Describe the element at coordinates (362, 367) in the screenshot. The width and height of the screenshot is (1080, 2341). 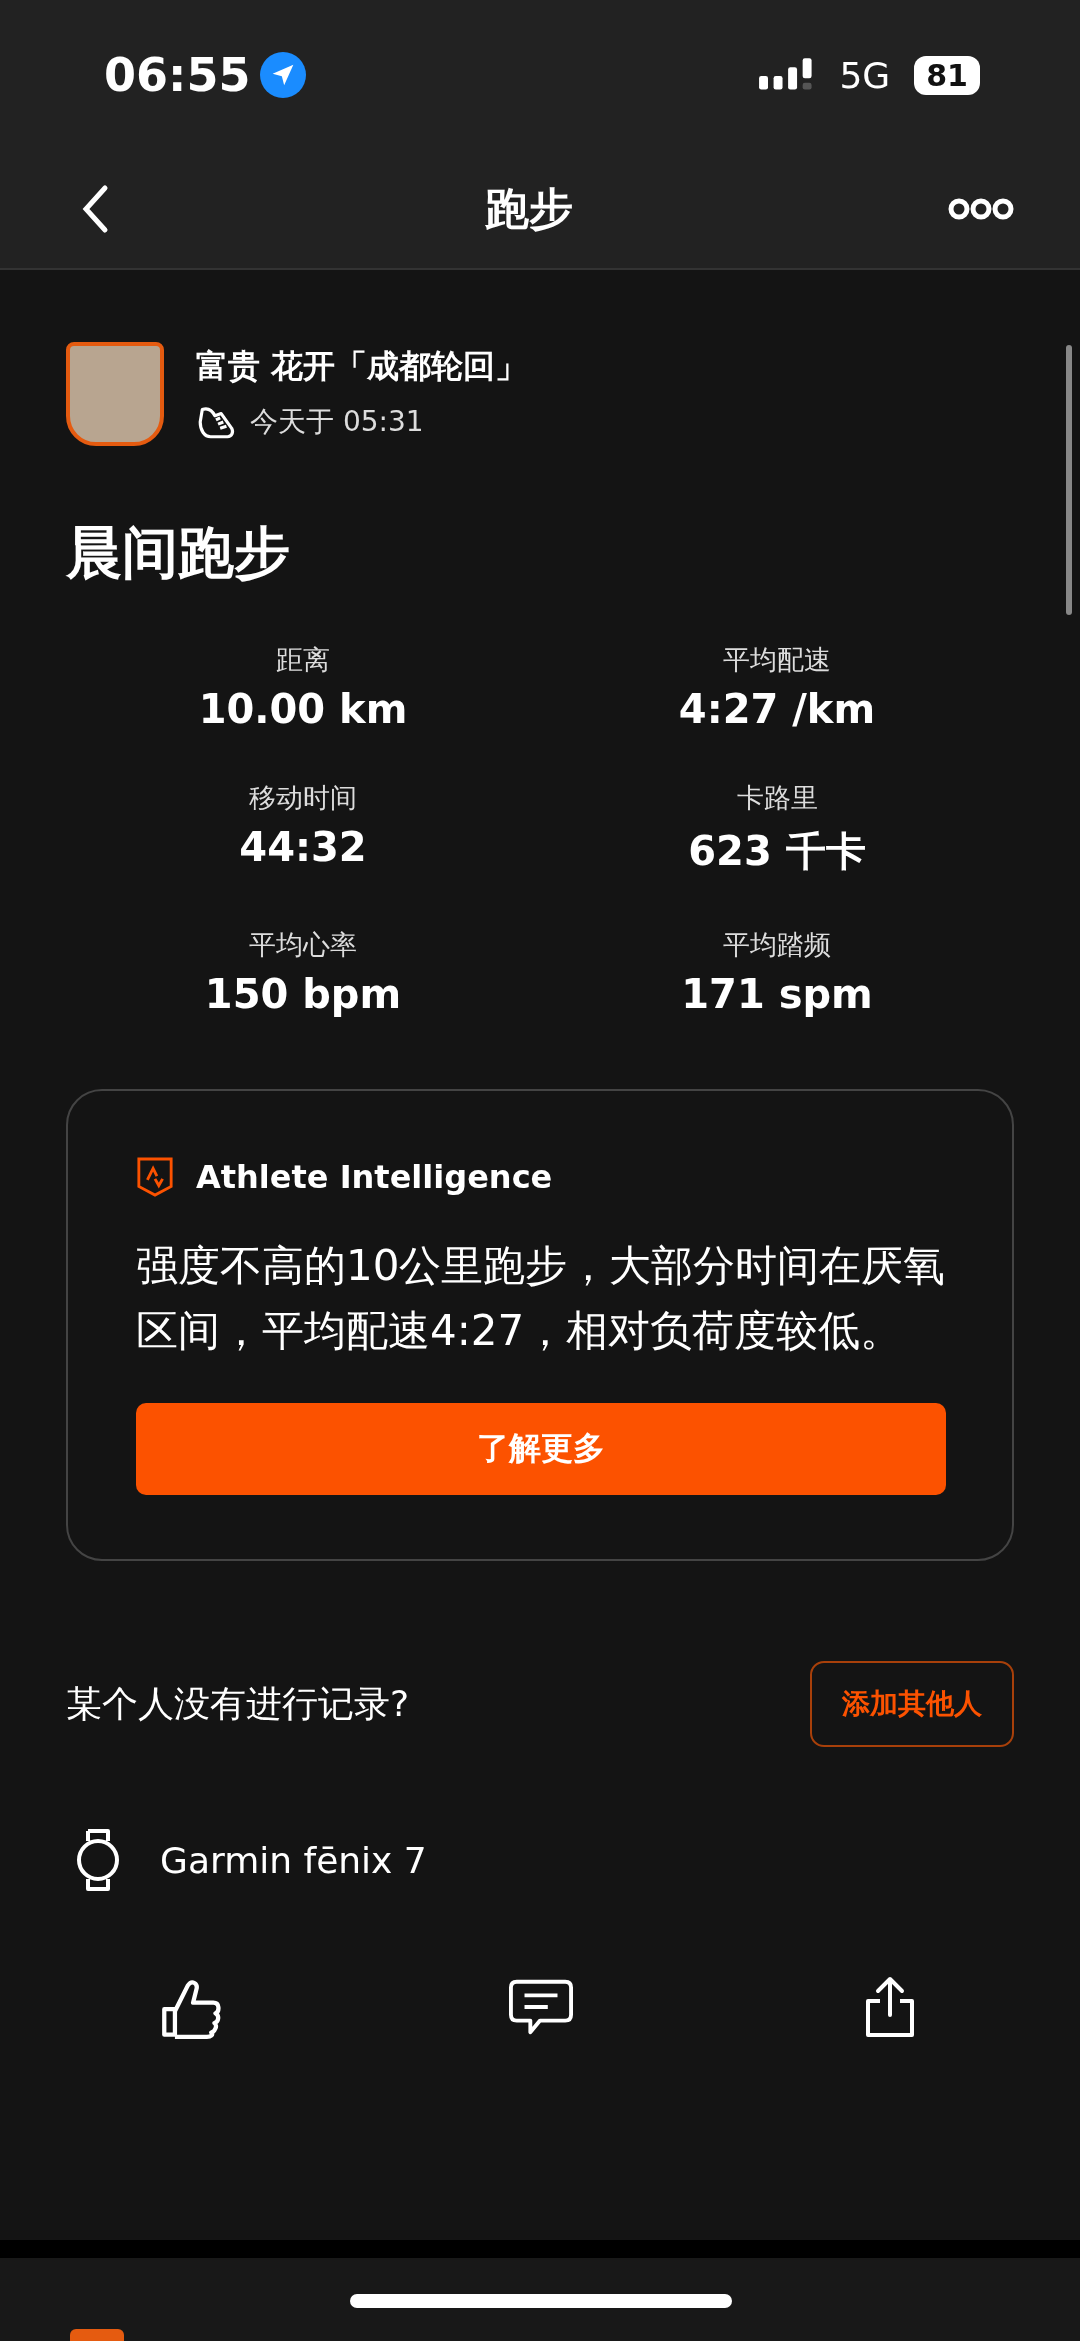
I see `athlete-name: 富贵 花开「成都轮回」` at that location.